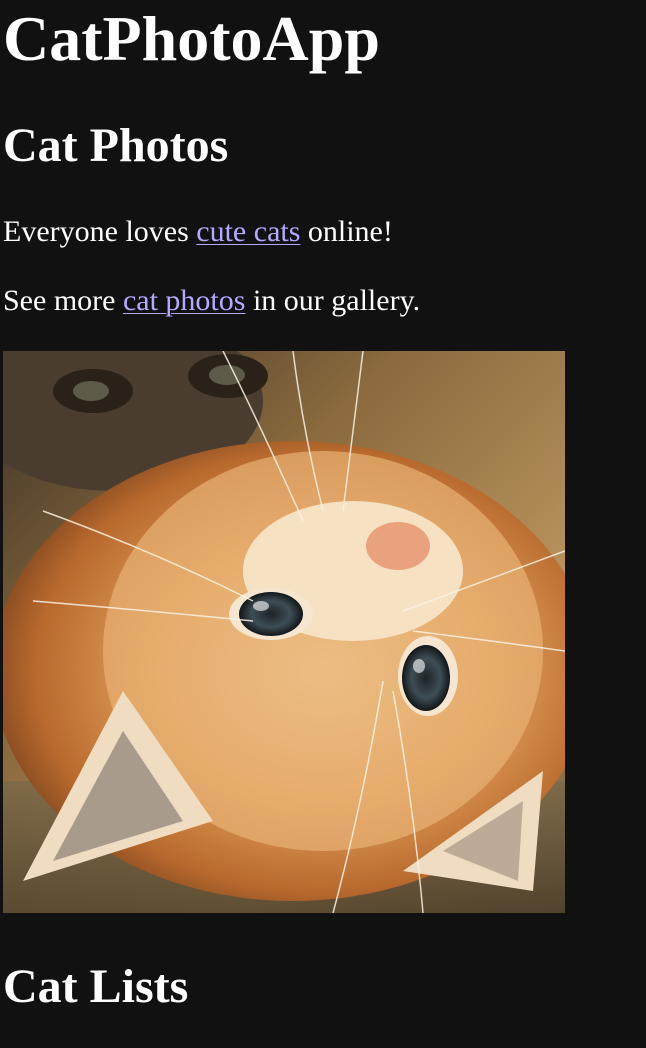 The height and width of the screenshot is (1048, 646). I want to click on cat-lists-section: Cat Lists, so click(324, 987).